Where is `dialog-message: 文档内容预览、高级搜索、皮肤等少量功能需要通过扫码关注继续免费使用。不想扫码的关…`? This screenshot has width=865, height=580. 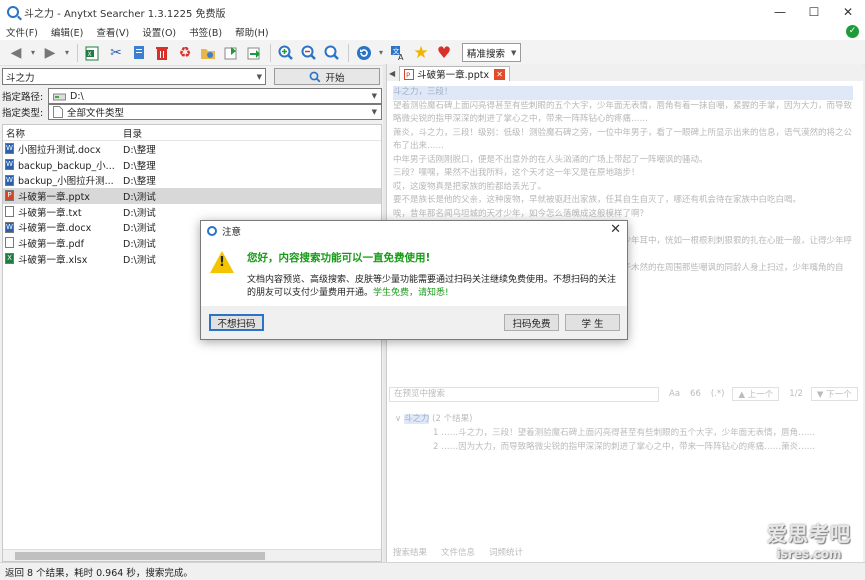
dialog-message: 文档内容预览、高级搜索、皮肤等少量功能需要通过扫码关注继续免费使用。不想扫码的关… is located at coordinates (435, 286).